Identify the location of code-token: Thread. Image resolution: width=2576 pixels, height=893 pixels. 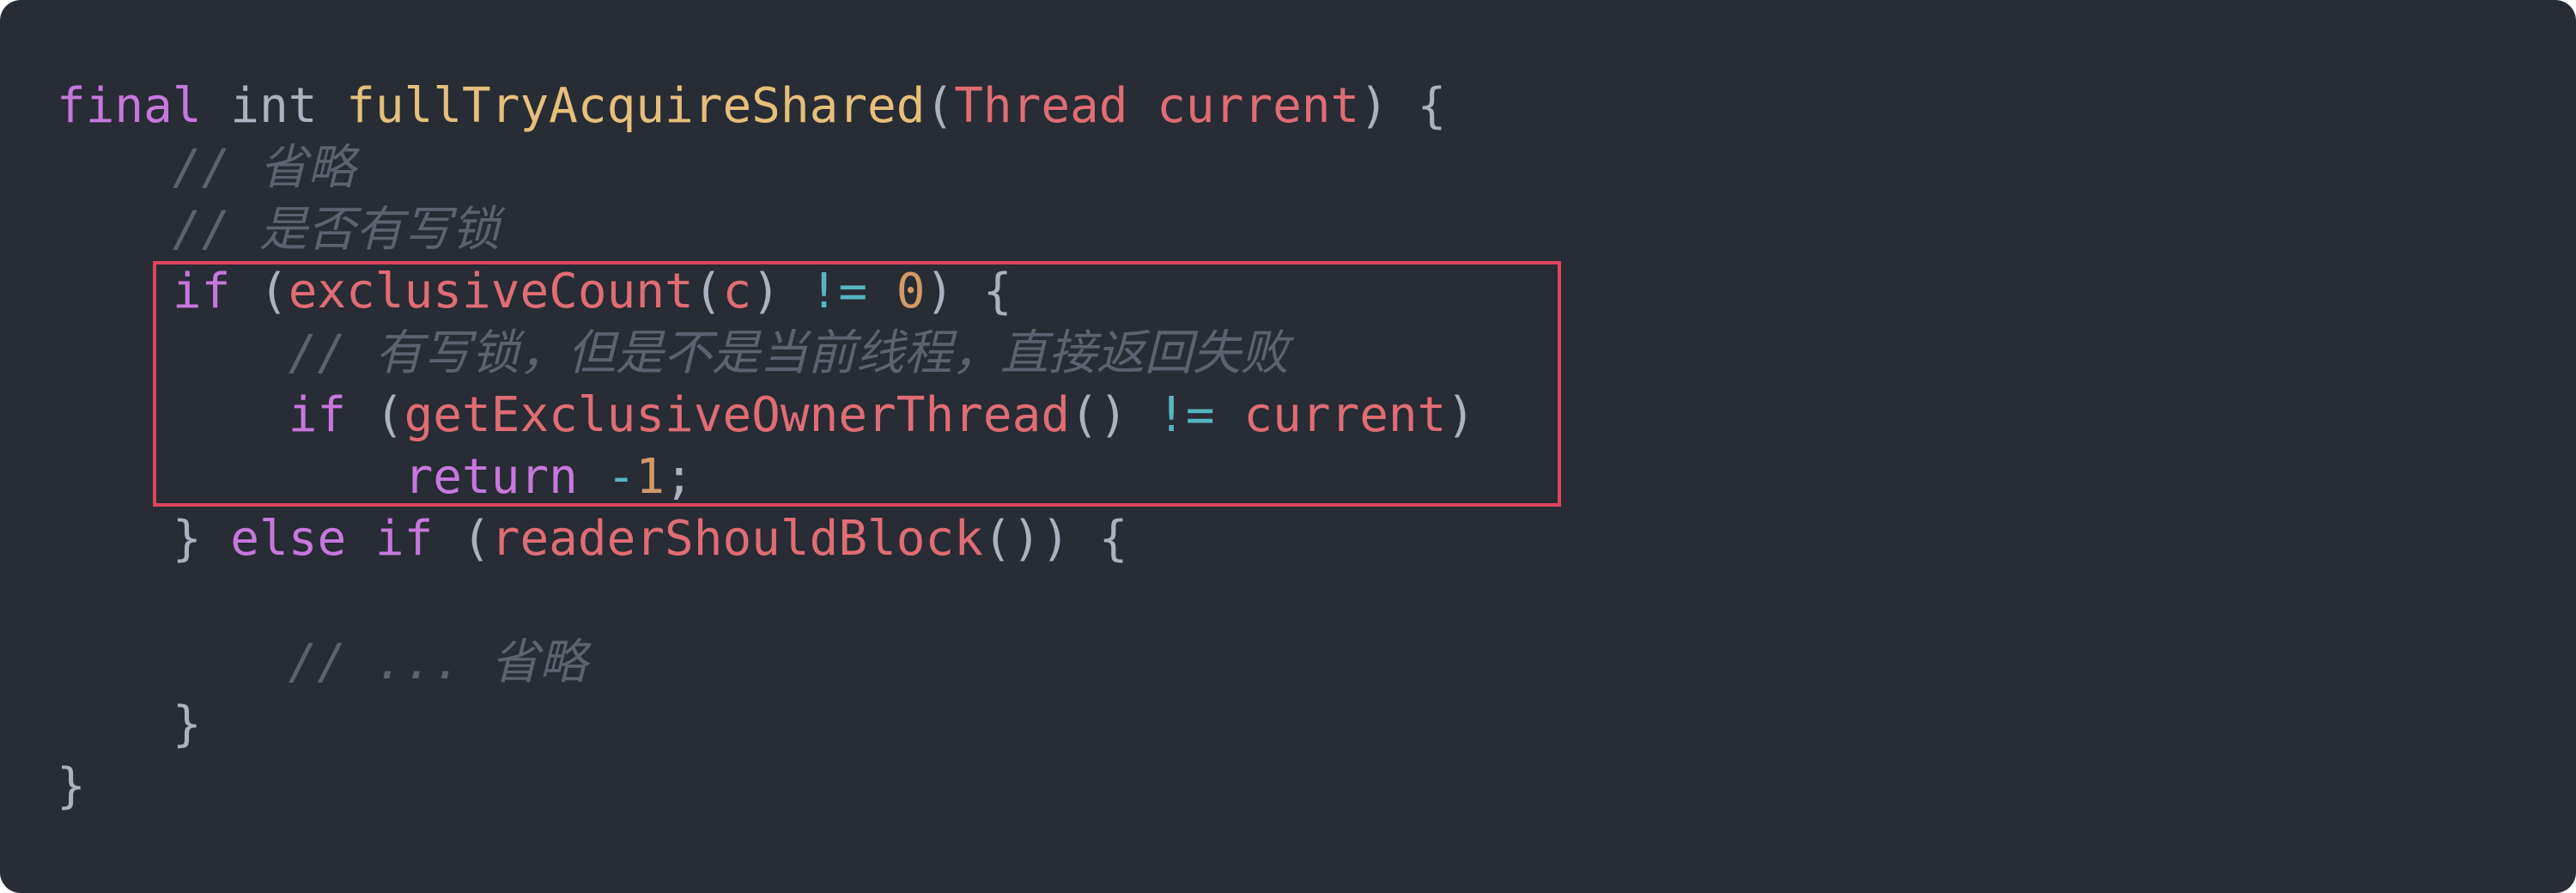
(1041, 106).